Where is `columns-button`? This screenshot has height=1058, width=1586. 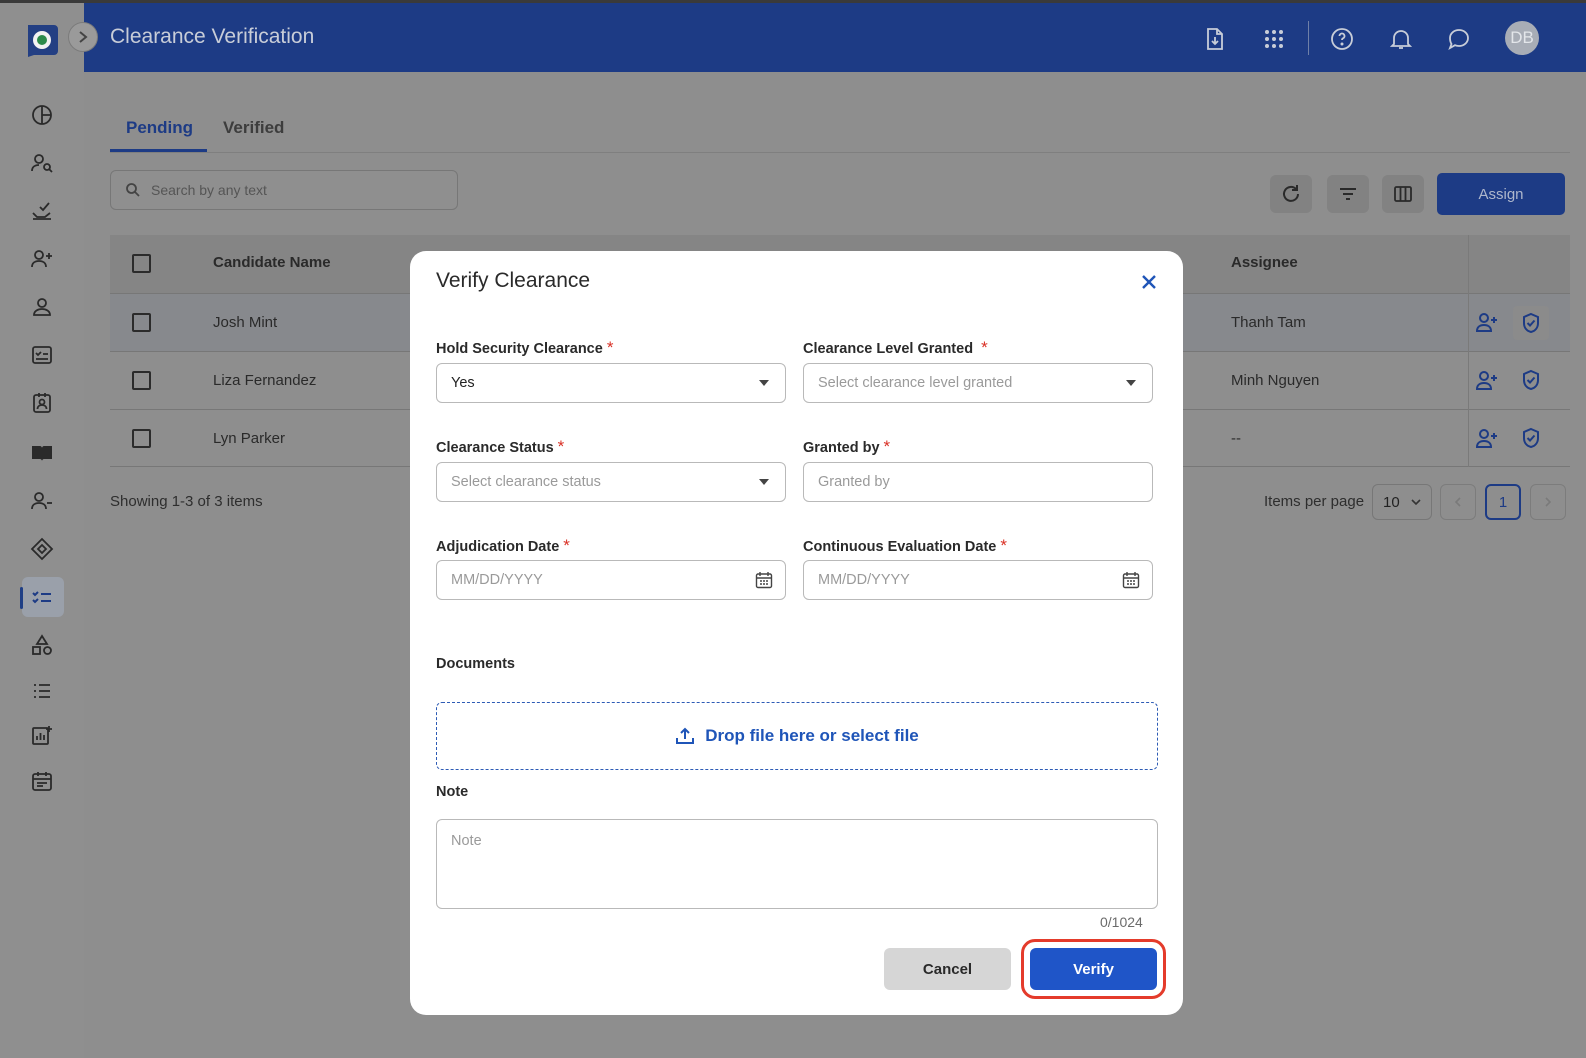 columns-button is located at coordinates (1403, 194).